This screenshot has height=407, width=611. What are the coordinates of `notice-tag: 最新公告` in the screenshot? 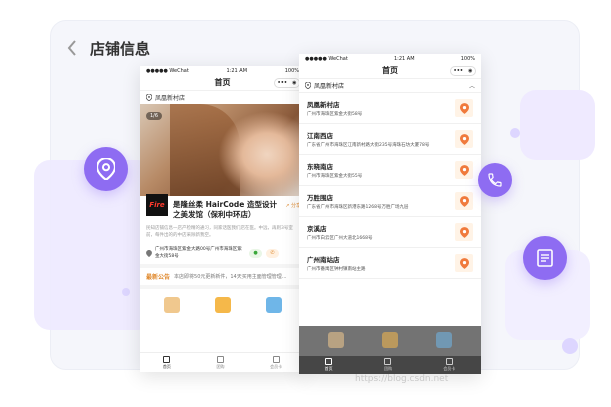 It's located at (158, 277).